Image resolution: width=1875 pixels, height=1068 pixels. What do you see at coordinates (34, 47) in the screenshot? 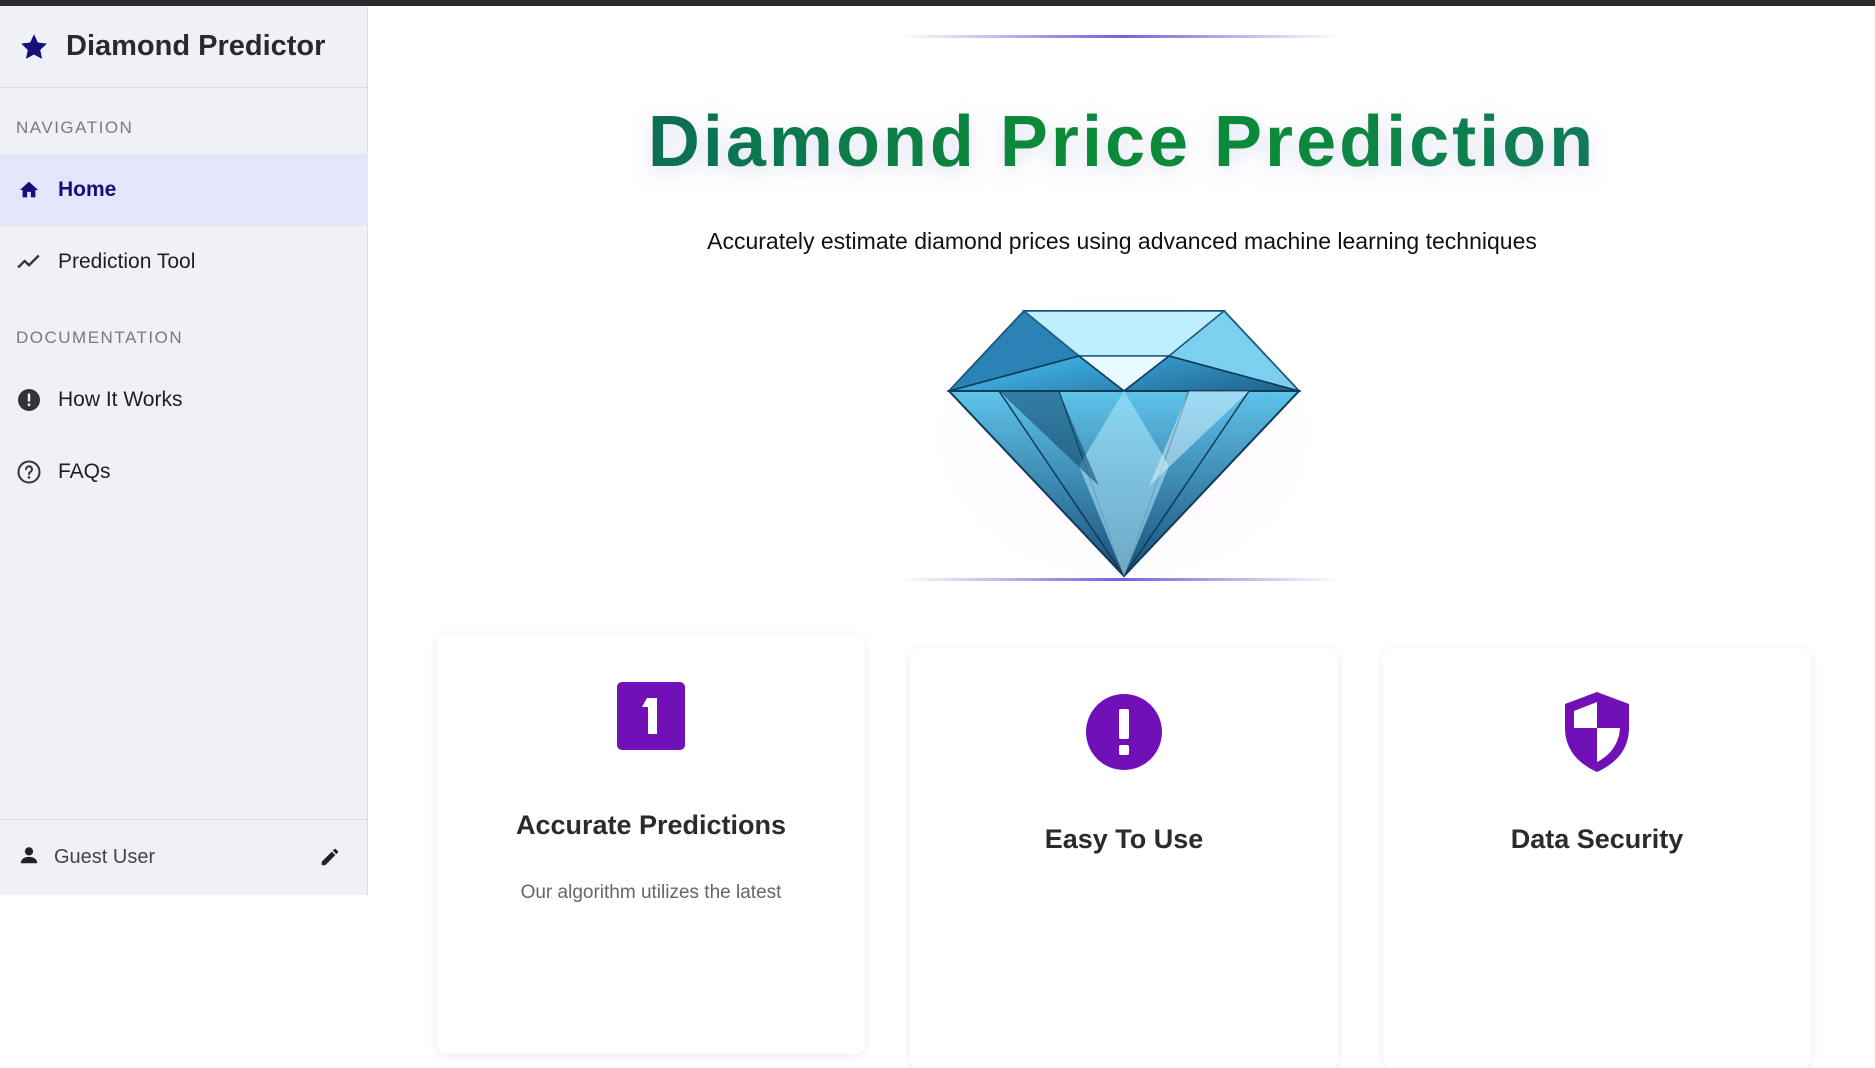
I see `star-icon` at bounding box center [34, 47].